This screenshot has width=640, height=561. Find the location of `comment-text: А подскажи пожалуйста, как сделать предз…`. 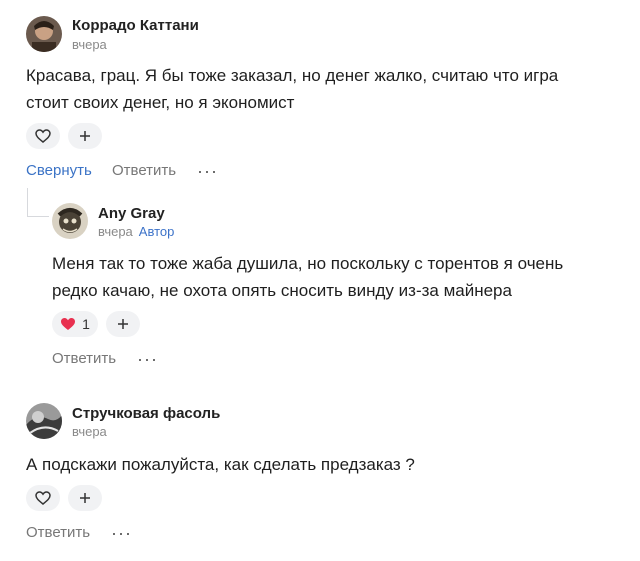

comment-text: А подскажи пожалуйста, как сделать предз… is located at coordinates (220, 464).